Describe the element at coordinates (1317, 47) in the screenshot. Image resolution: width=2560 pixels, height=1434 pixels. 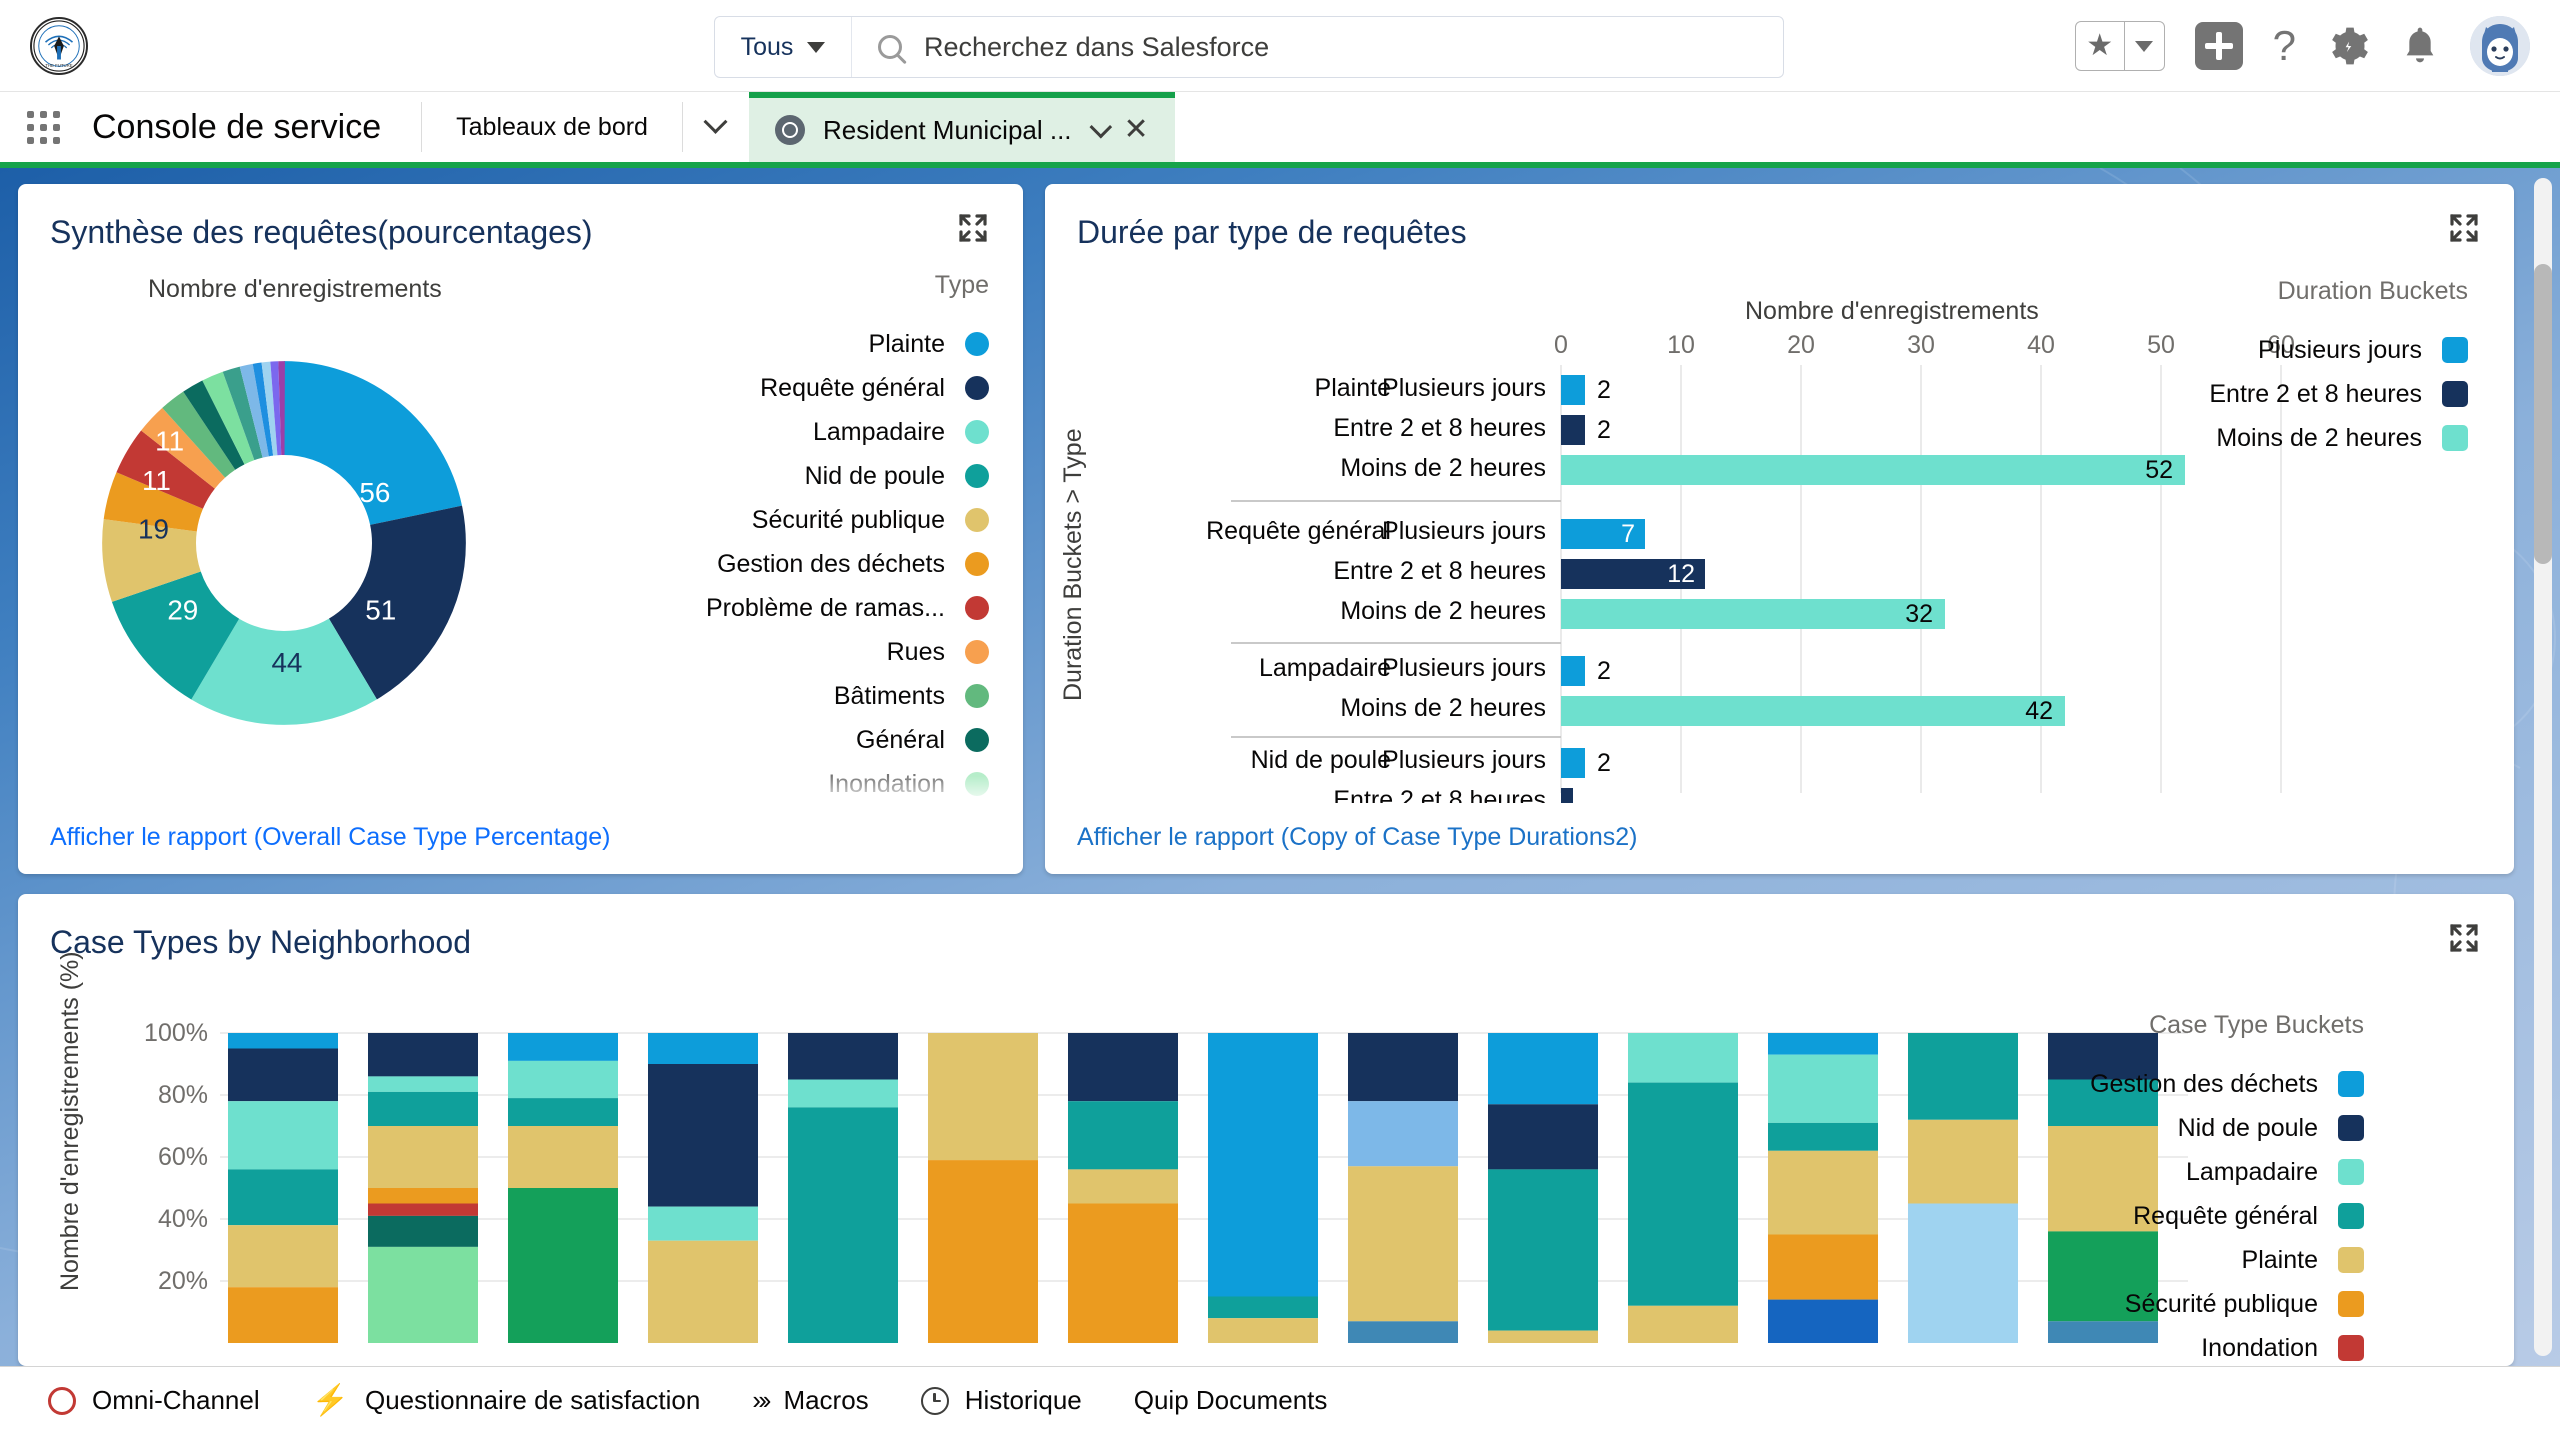
I see `search-input-wrap: Recherchez dans Salesforce` at that location.